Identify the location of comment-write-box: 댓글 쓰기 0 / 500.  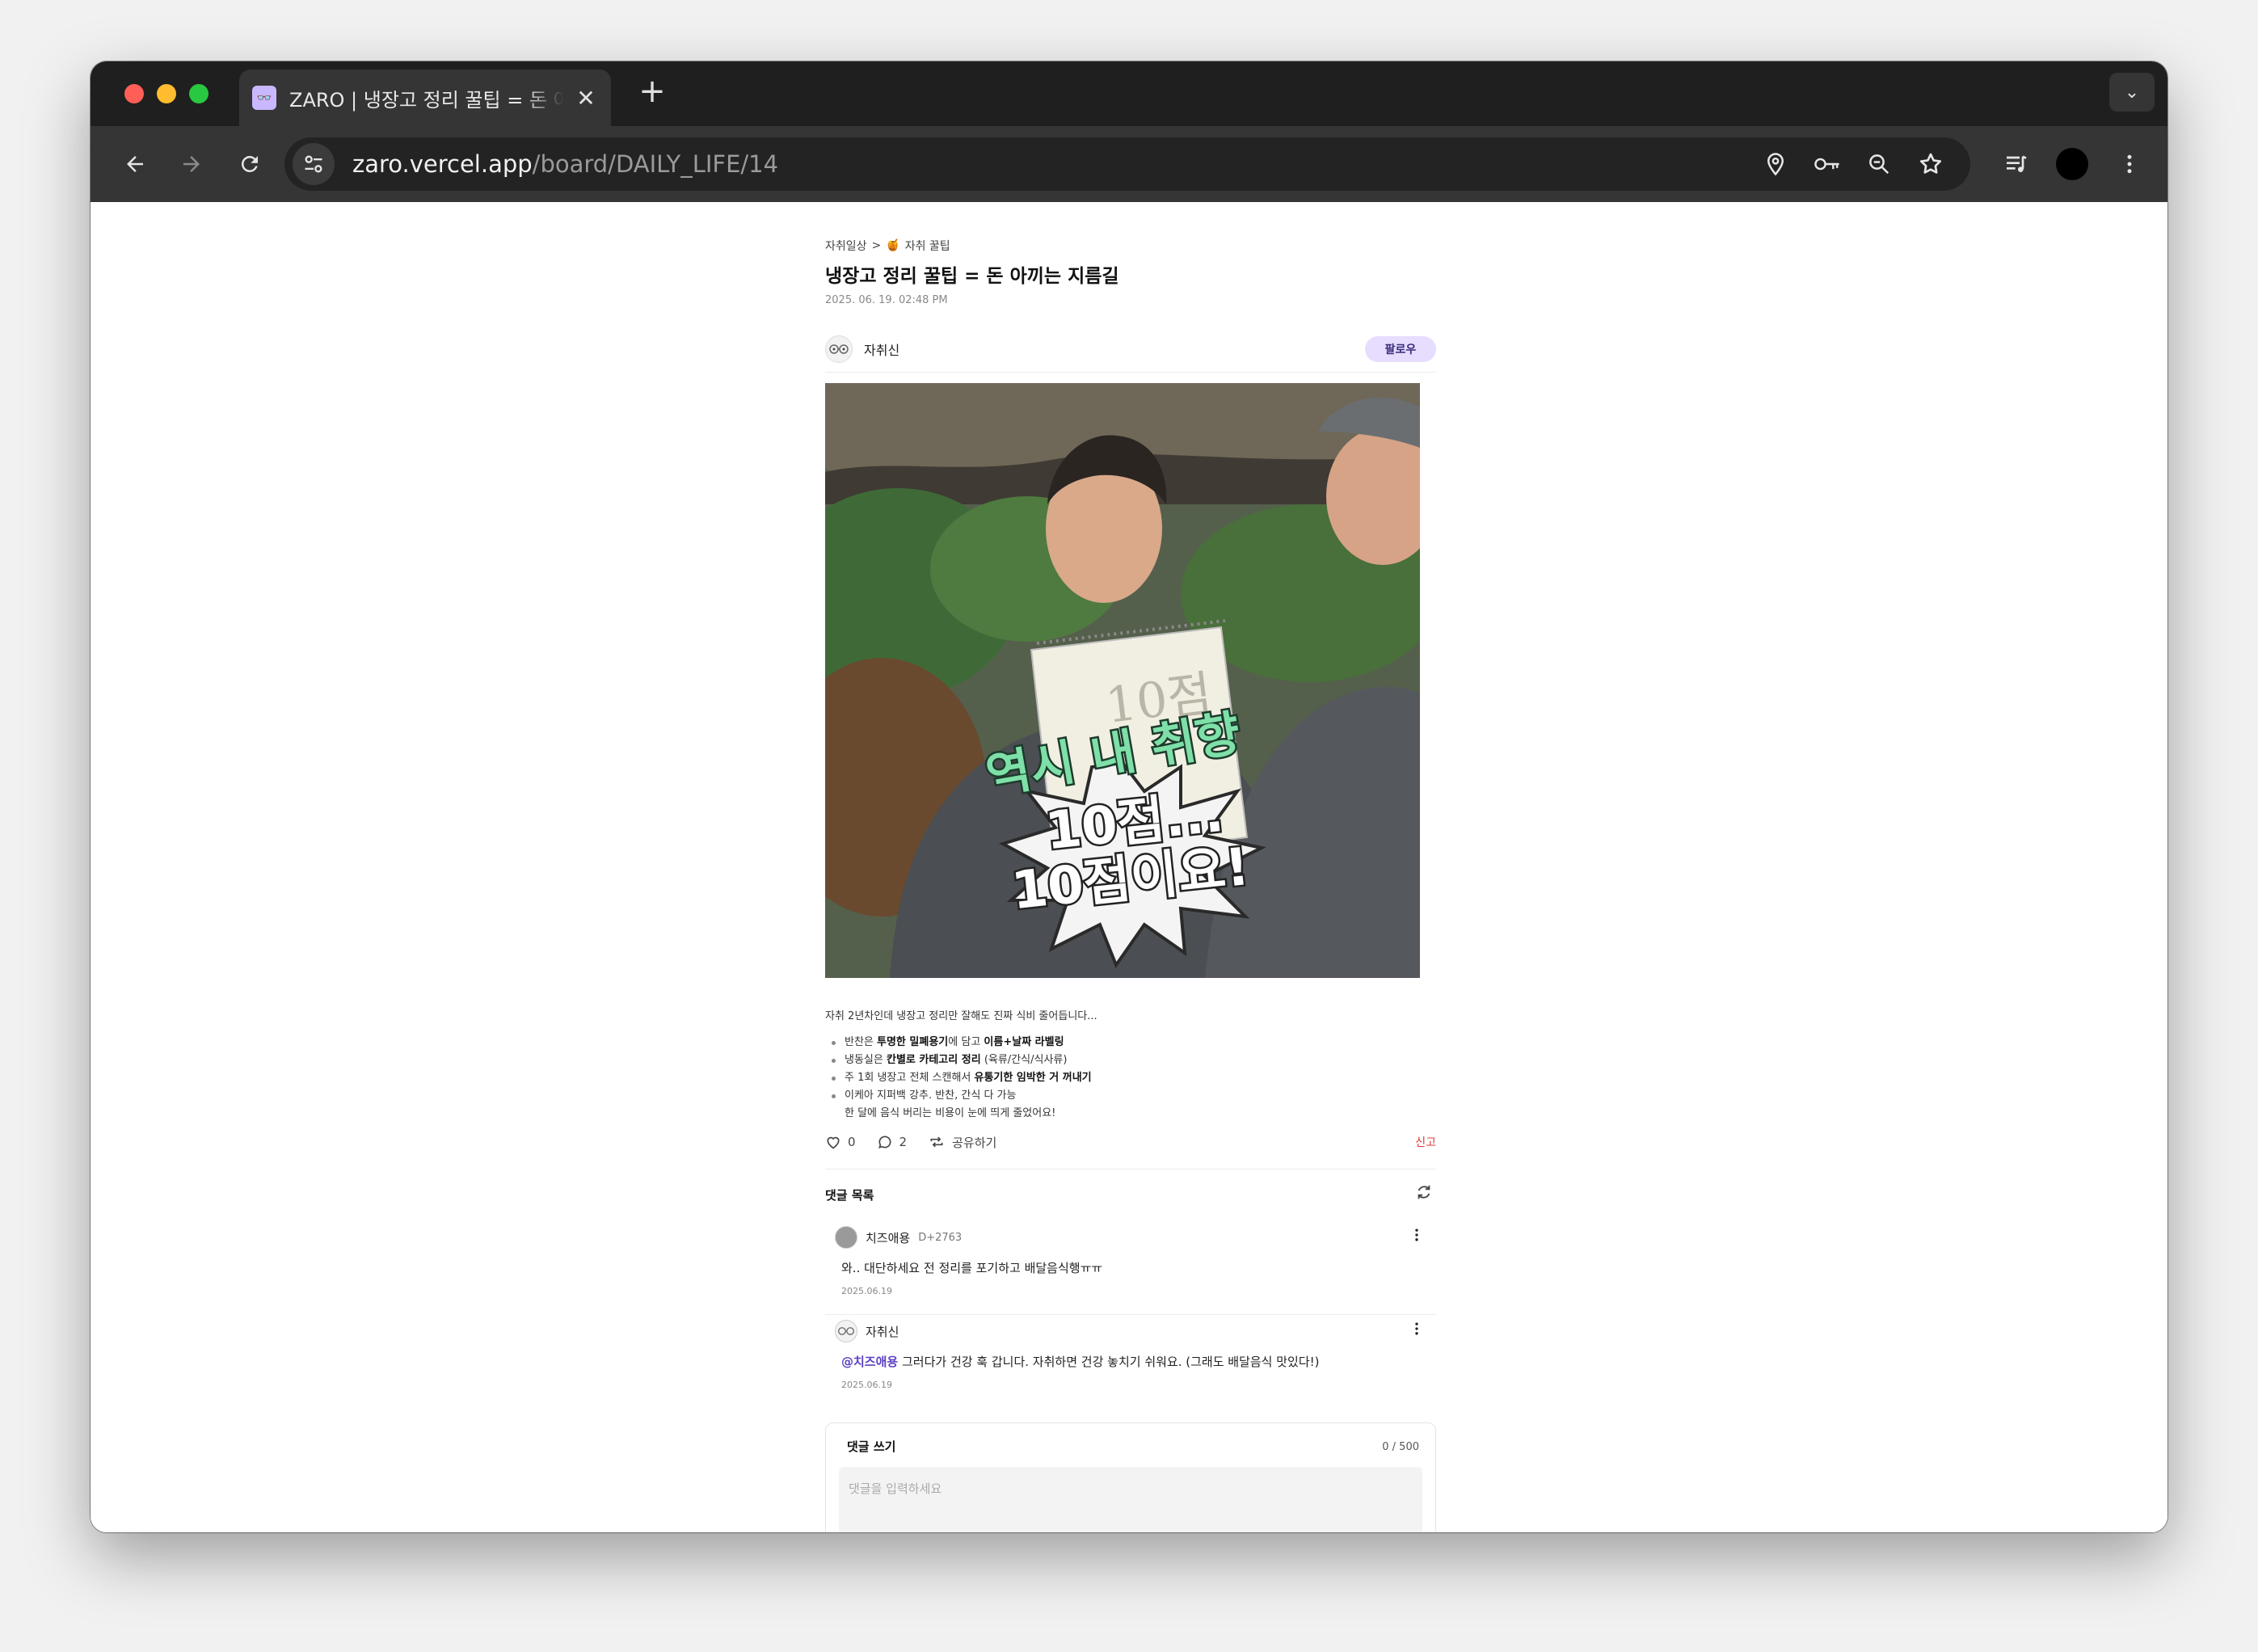
(1130, 1477).